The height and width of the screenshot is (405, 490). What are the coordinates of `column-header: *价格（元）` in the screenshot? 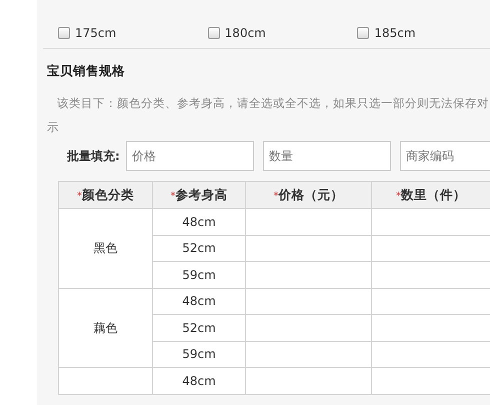 It's located at (309, 195).